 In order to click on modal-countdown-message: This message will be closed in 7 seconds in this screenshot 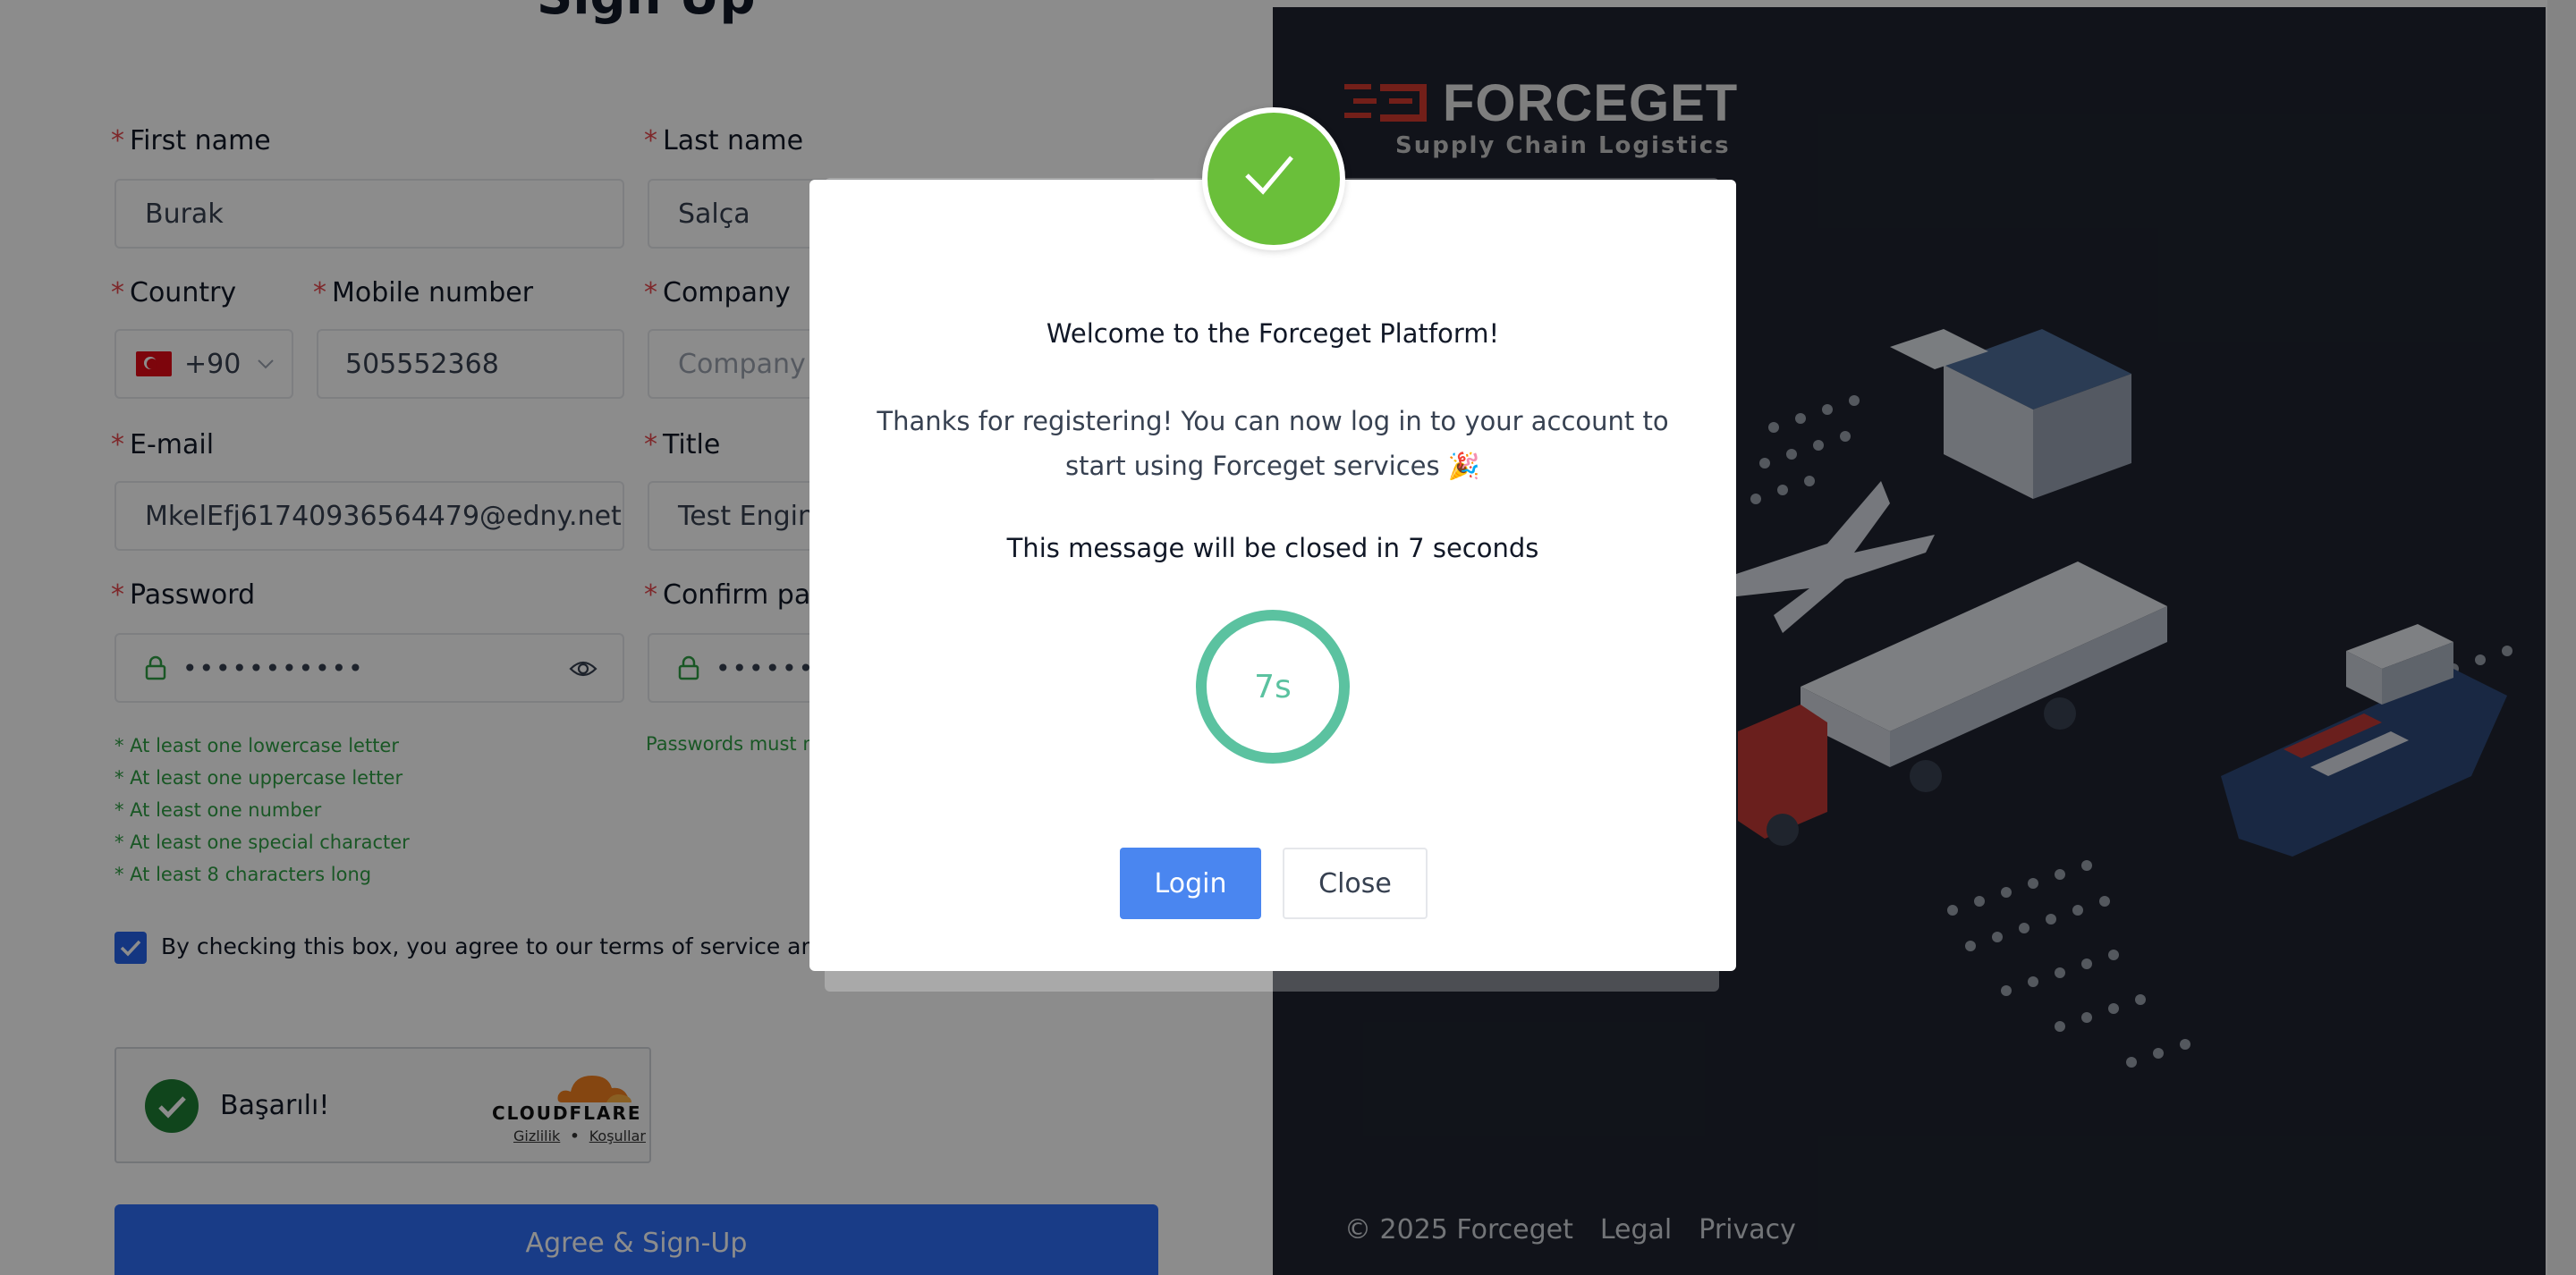, I will do `click(1272, 548)`.